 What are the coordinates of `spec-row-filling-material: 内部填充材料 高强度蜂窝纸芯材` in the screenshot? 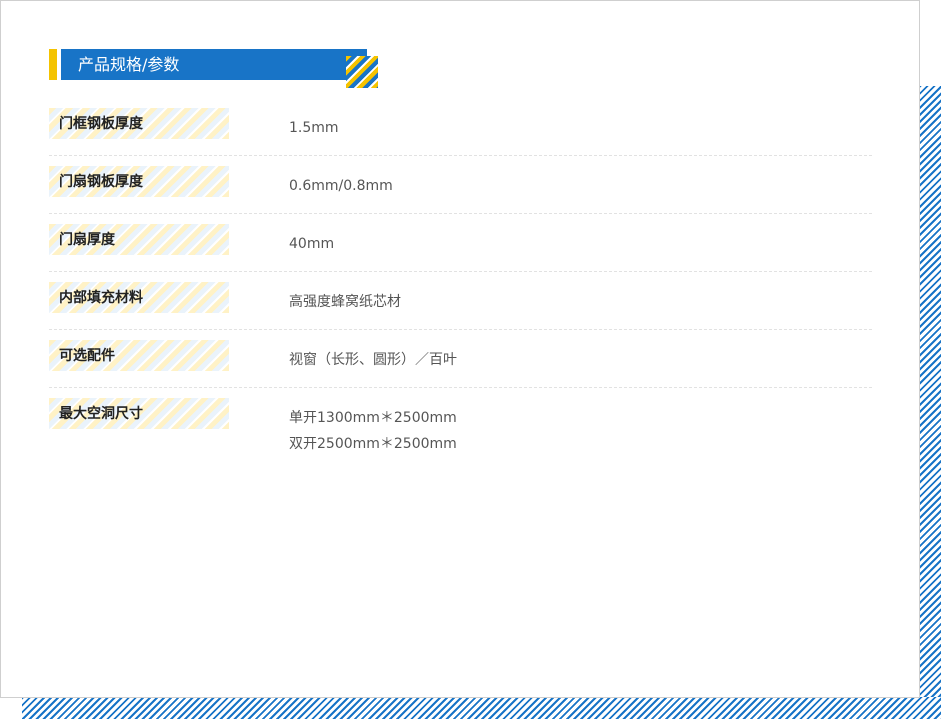 It's located at (460, 306).